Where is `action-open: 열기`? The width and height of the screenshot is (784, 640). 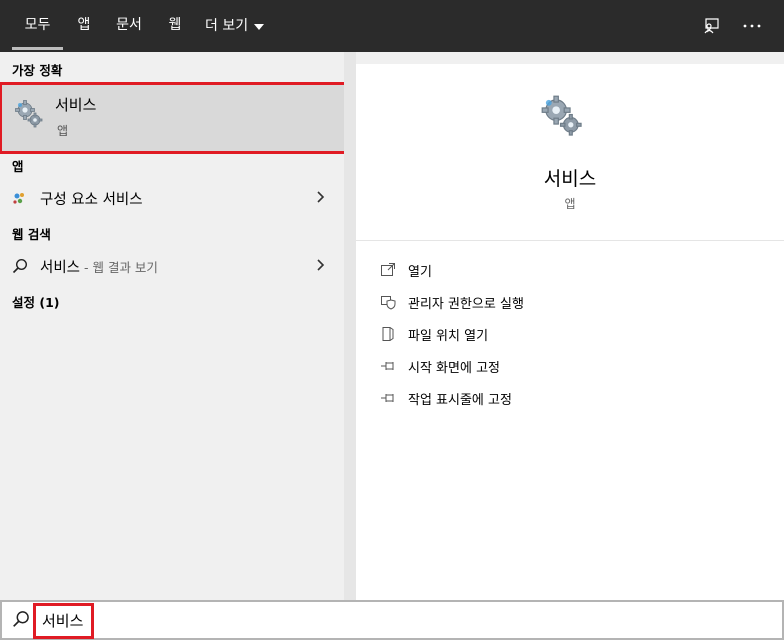
action-open: 열기 is located at coordinates (570, 270).